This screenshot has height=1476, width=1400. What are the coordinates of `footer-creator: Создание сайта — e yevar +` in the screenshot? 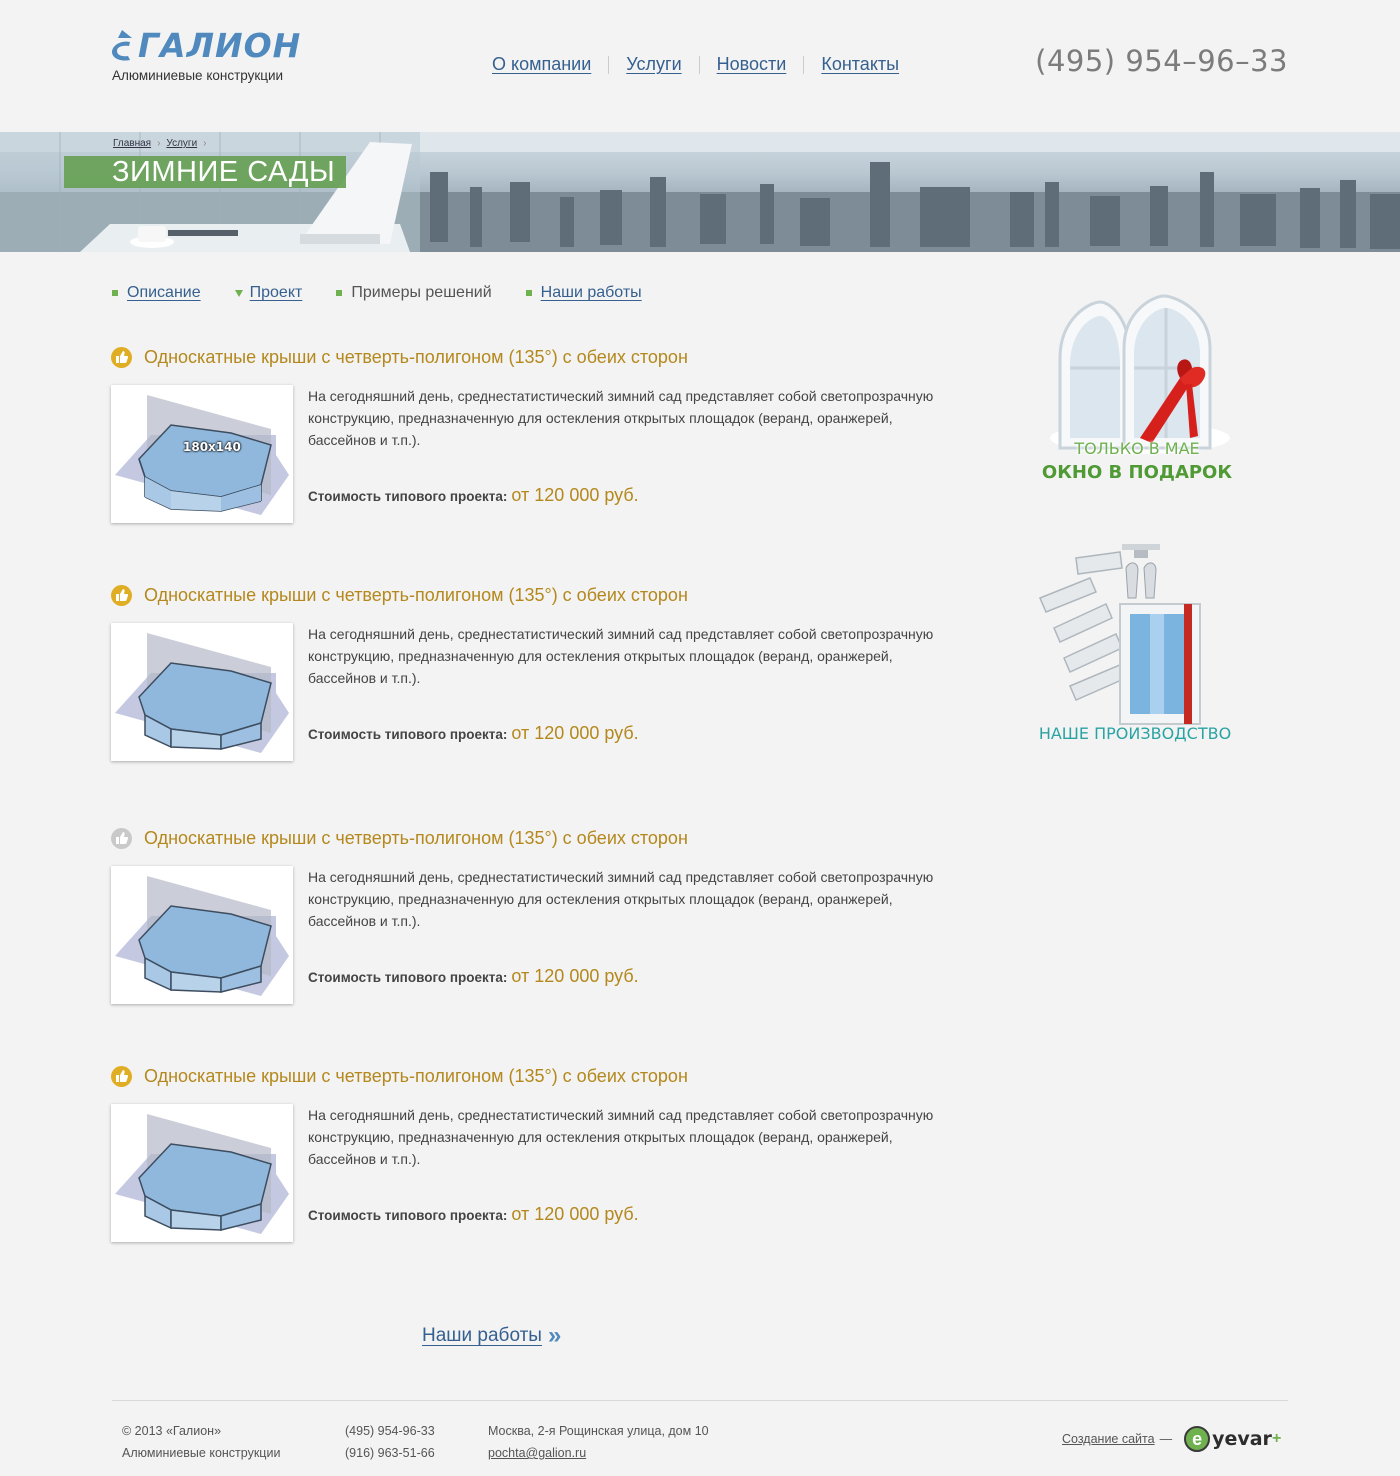 It's located at (1171, 1439).